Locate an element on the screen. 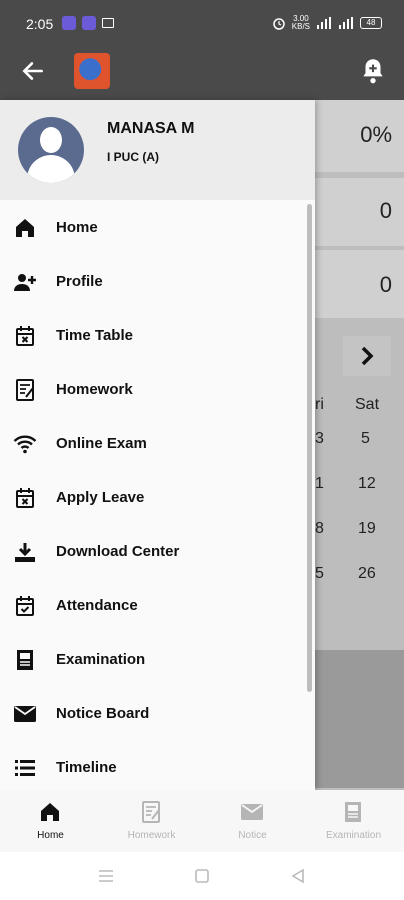 The width and height of the screenshot is (404, 900). student-name: MANASA M is located at coordinates (151, 128).